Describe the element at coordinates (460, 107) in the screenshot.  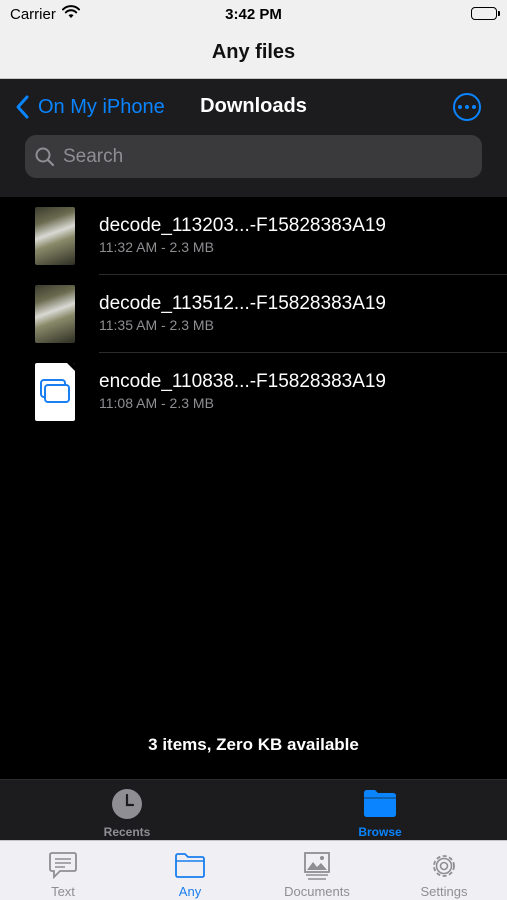
I see `ellipsis-icon` at that location.